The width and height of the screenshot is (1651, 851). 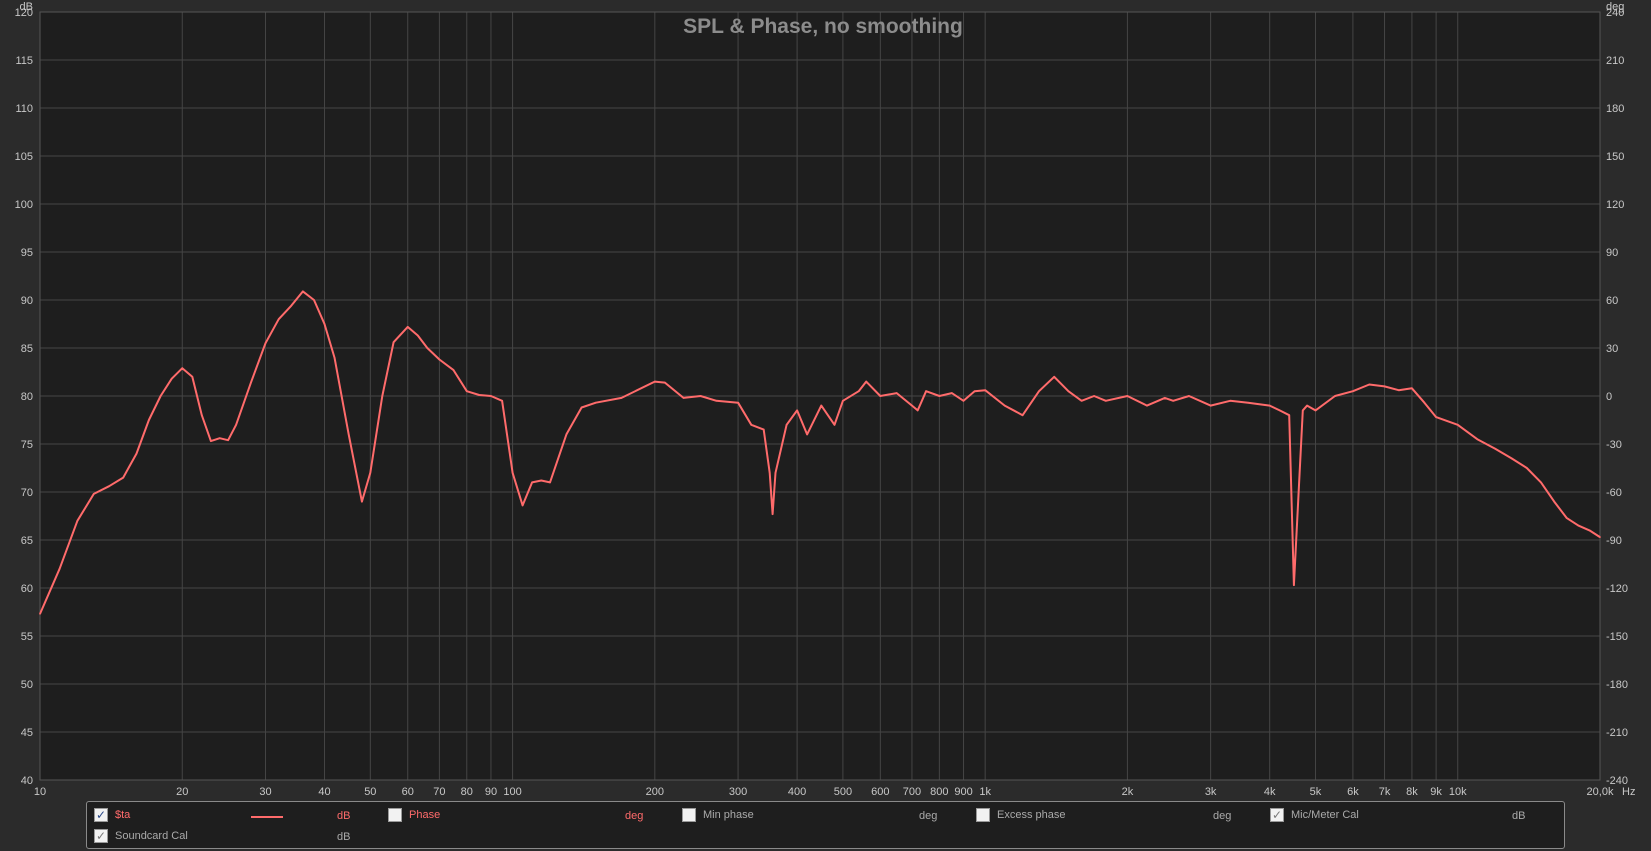 What do you see at coordinates (1020, 815) in the screenshot?
I see `legend-item-excess-phase: Excess phase` at bounding box center [1020, 815].